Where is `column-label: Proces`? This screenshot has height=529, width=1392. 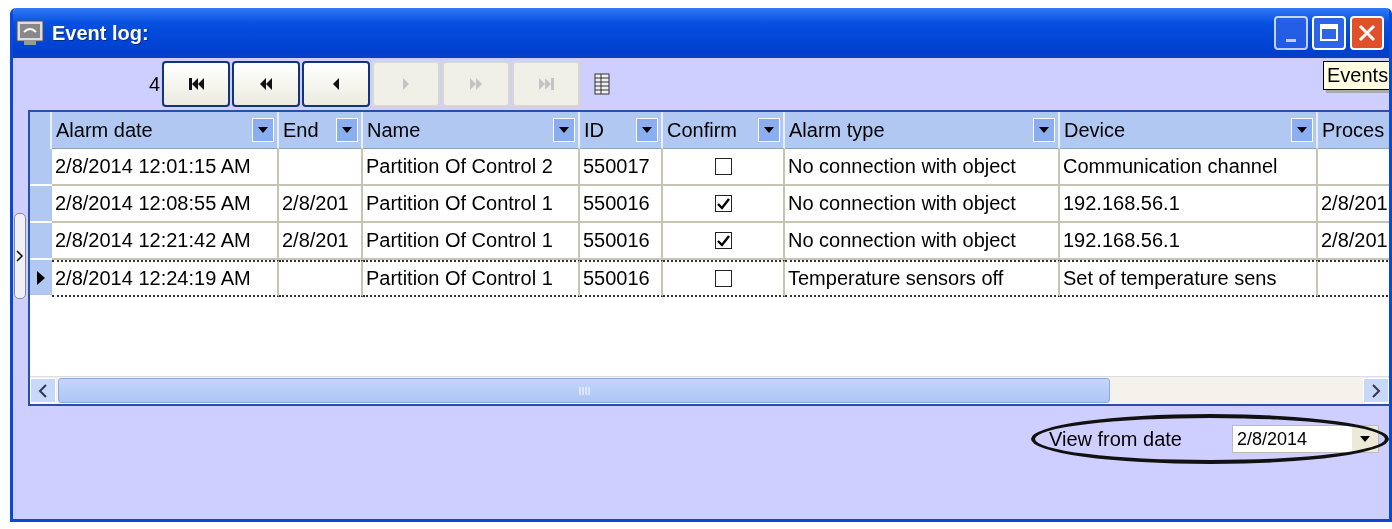 column-label: Proces is located at coordinates (1354, 130).